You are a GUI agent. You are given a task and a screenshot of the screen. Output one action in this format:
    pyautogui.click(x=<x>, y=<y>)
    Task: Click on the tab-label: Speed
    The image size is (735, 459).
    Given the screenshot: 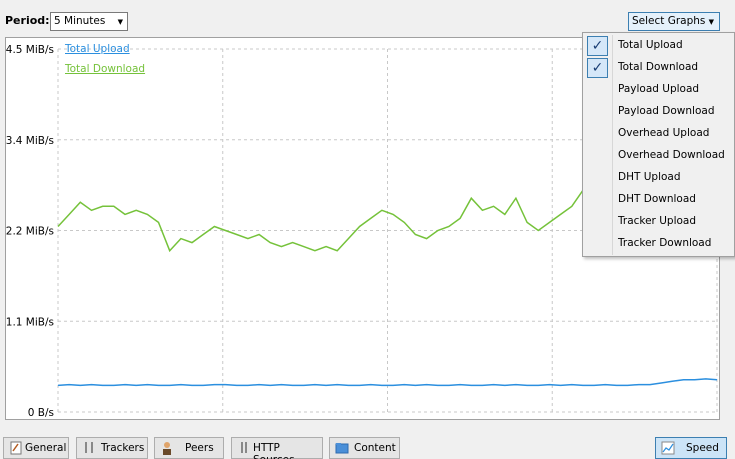 What is the action you would take?
    pyautogui.click(x=702, y=448)
    